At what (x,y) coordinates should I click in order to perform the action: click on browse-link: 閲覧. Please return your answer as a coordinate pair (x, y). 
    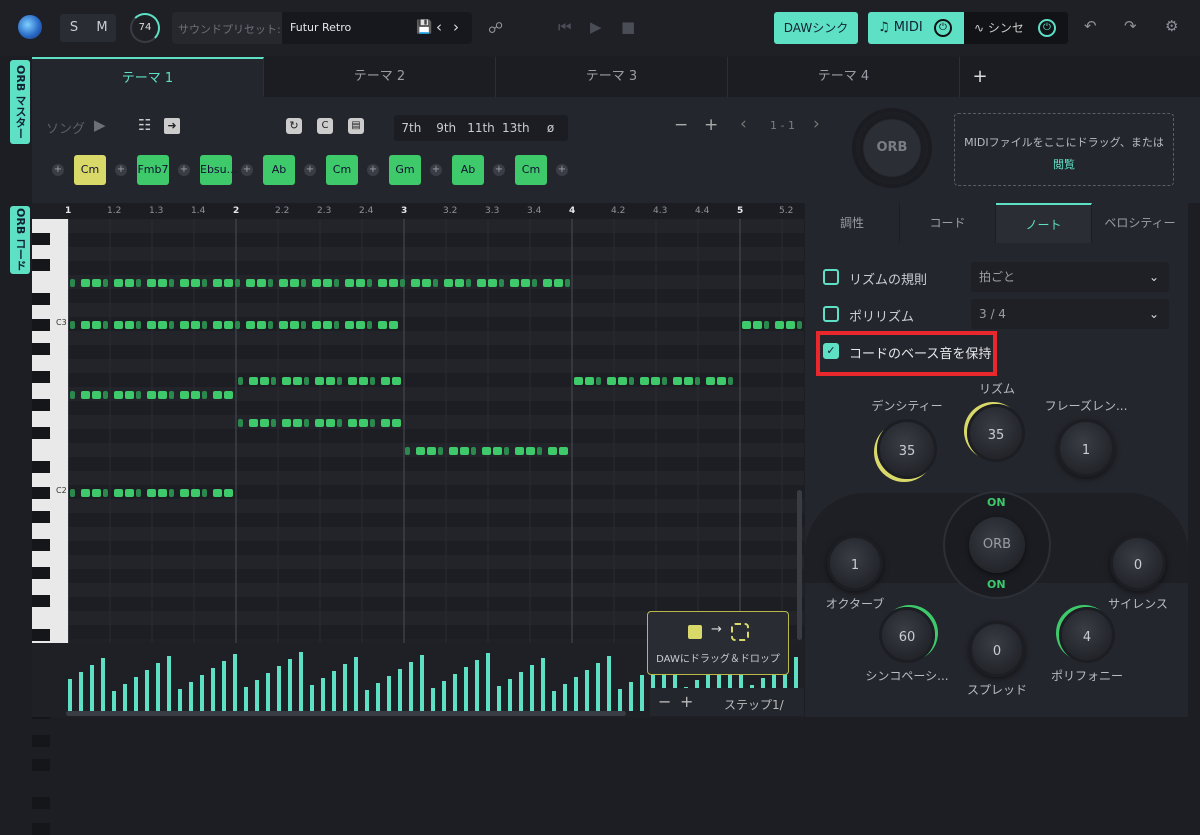
    Looking at the image, I should click on (1064, 165).